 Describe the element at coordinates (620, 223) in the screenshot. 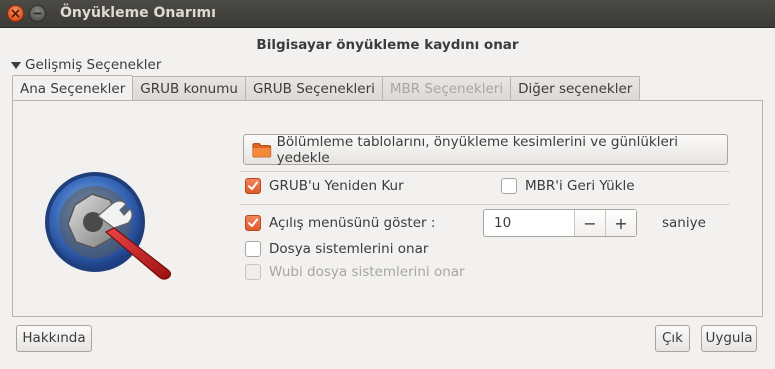

I see `increment-button: +` at that location.